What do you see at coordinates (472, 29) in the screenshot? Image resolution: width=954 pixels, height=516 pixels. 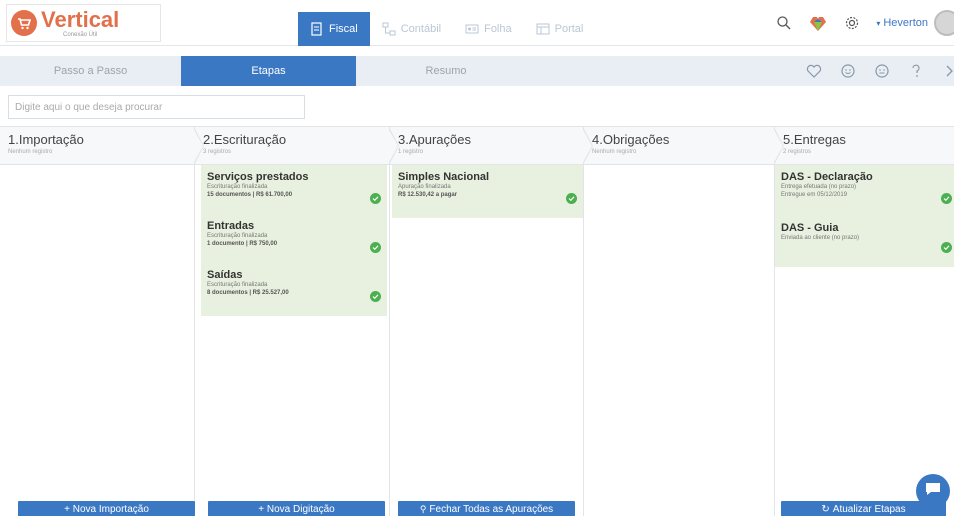 I see `id-card-icon` at bounding box center [472, 29].